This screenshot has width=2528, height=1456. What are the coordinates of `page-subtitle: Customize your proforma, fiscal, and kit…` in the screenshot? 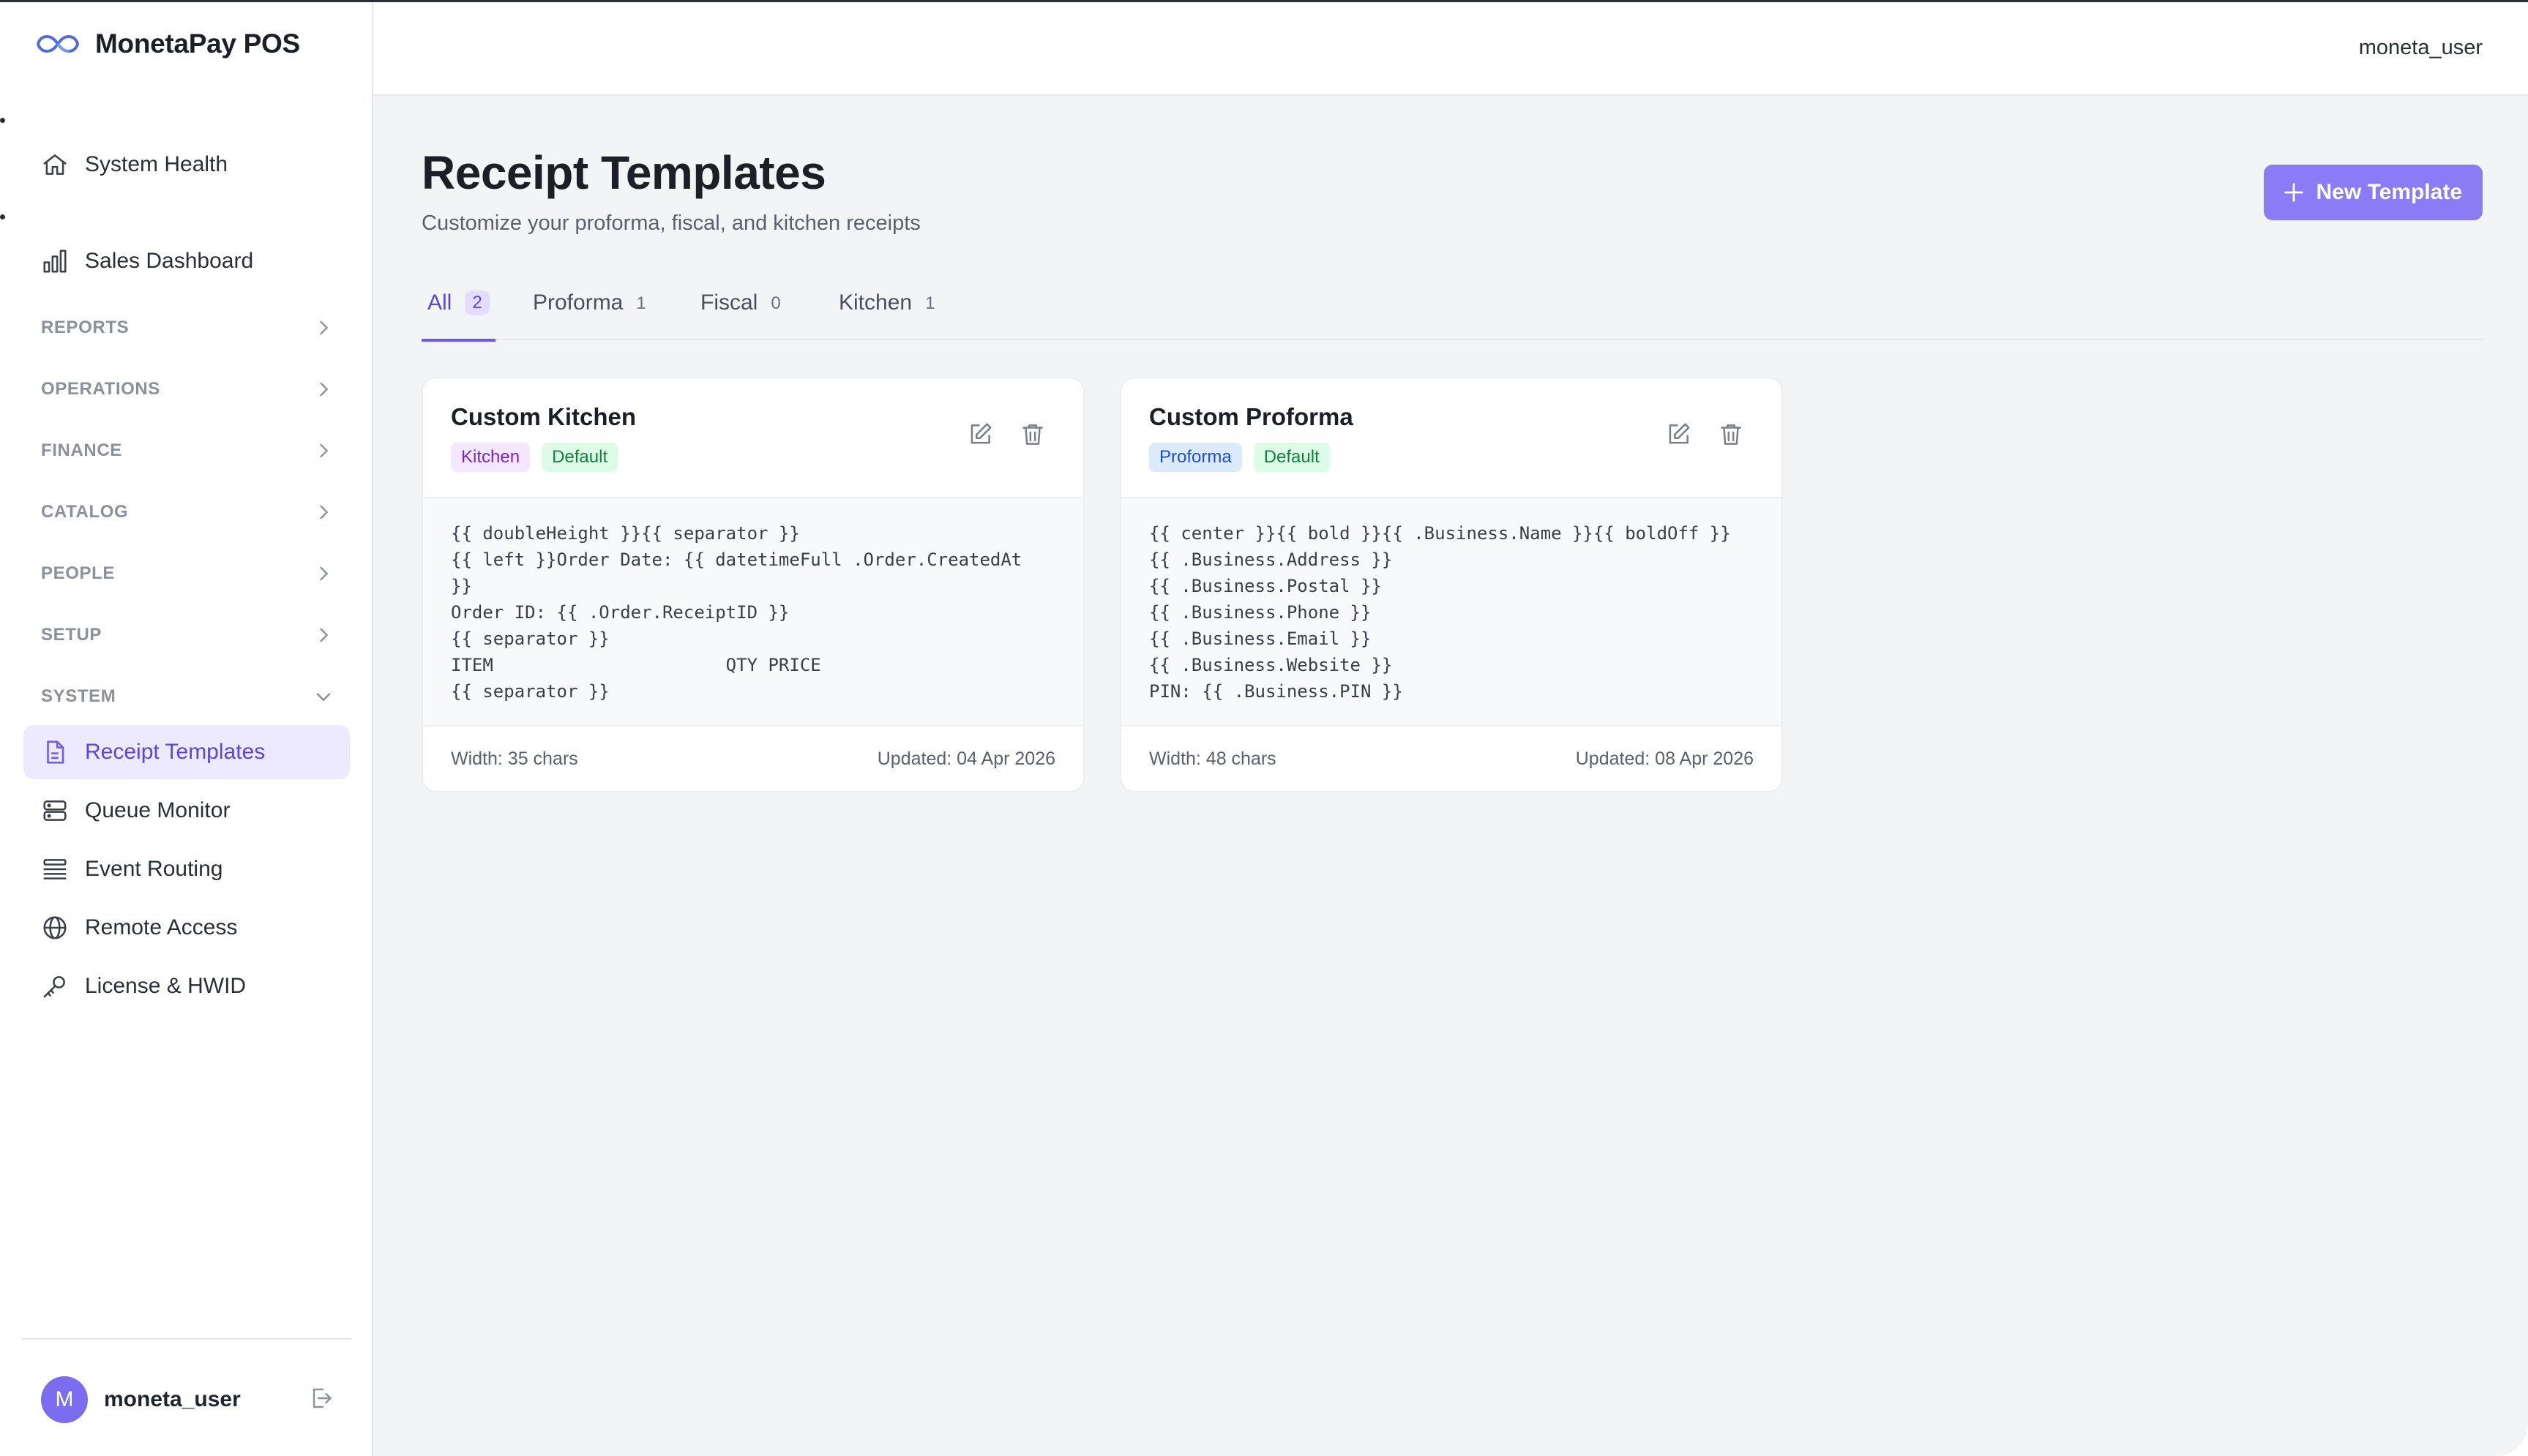 It's located at (671, 223).